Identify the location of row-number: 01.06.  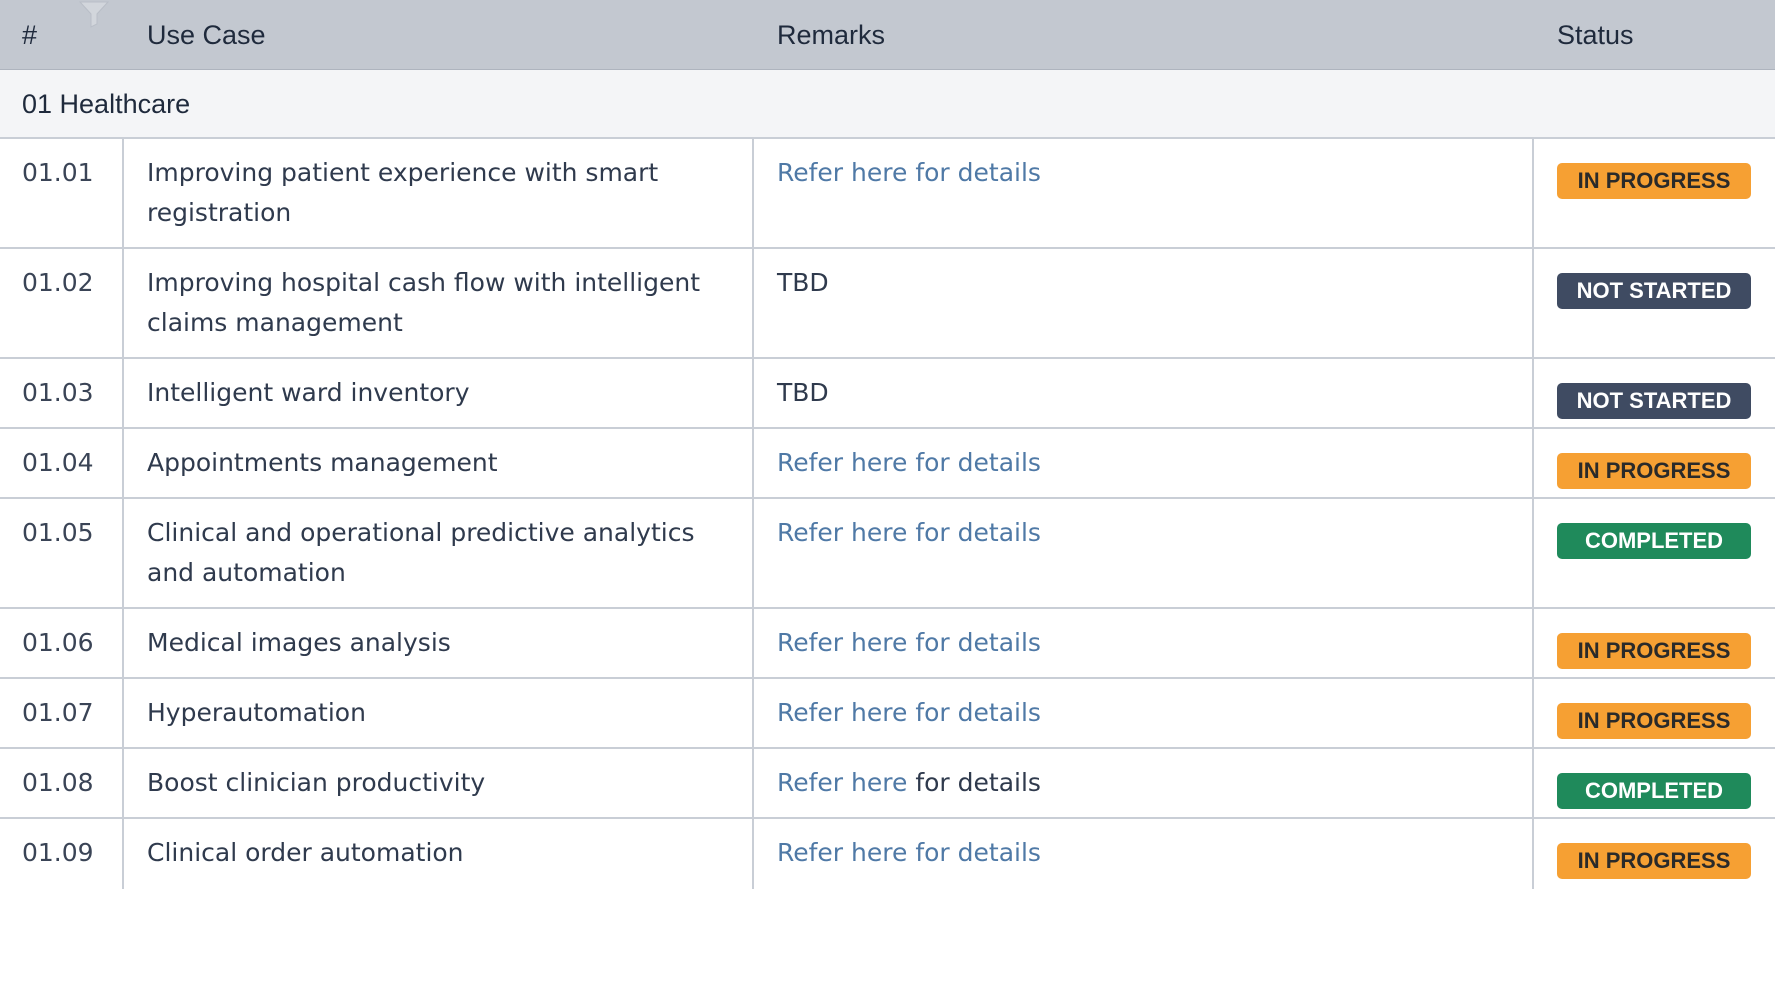
(58, 642).